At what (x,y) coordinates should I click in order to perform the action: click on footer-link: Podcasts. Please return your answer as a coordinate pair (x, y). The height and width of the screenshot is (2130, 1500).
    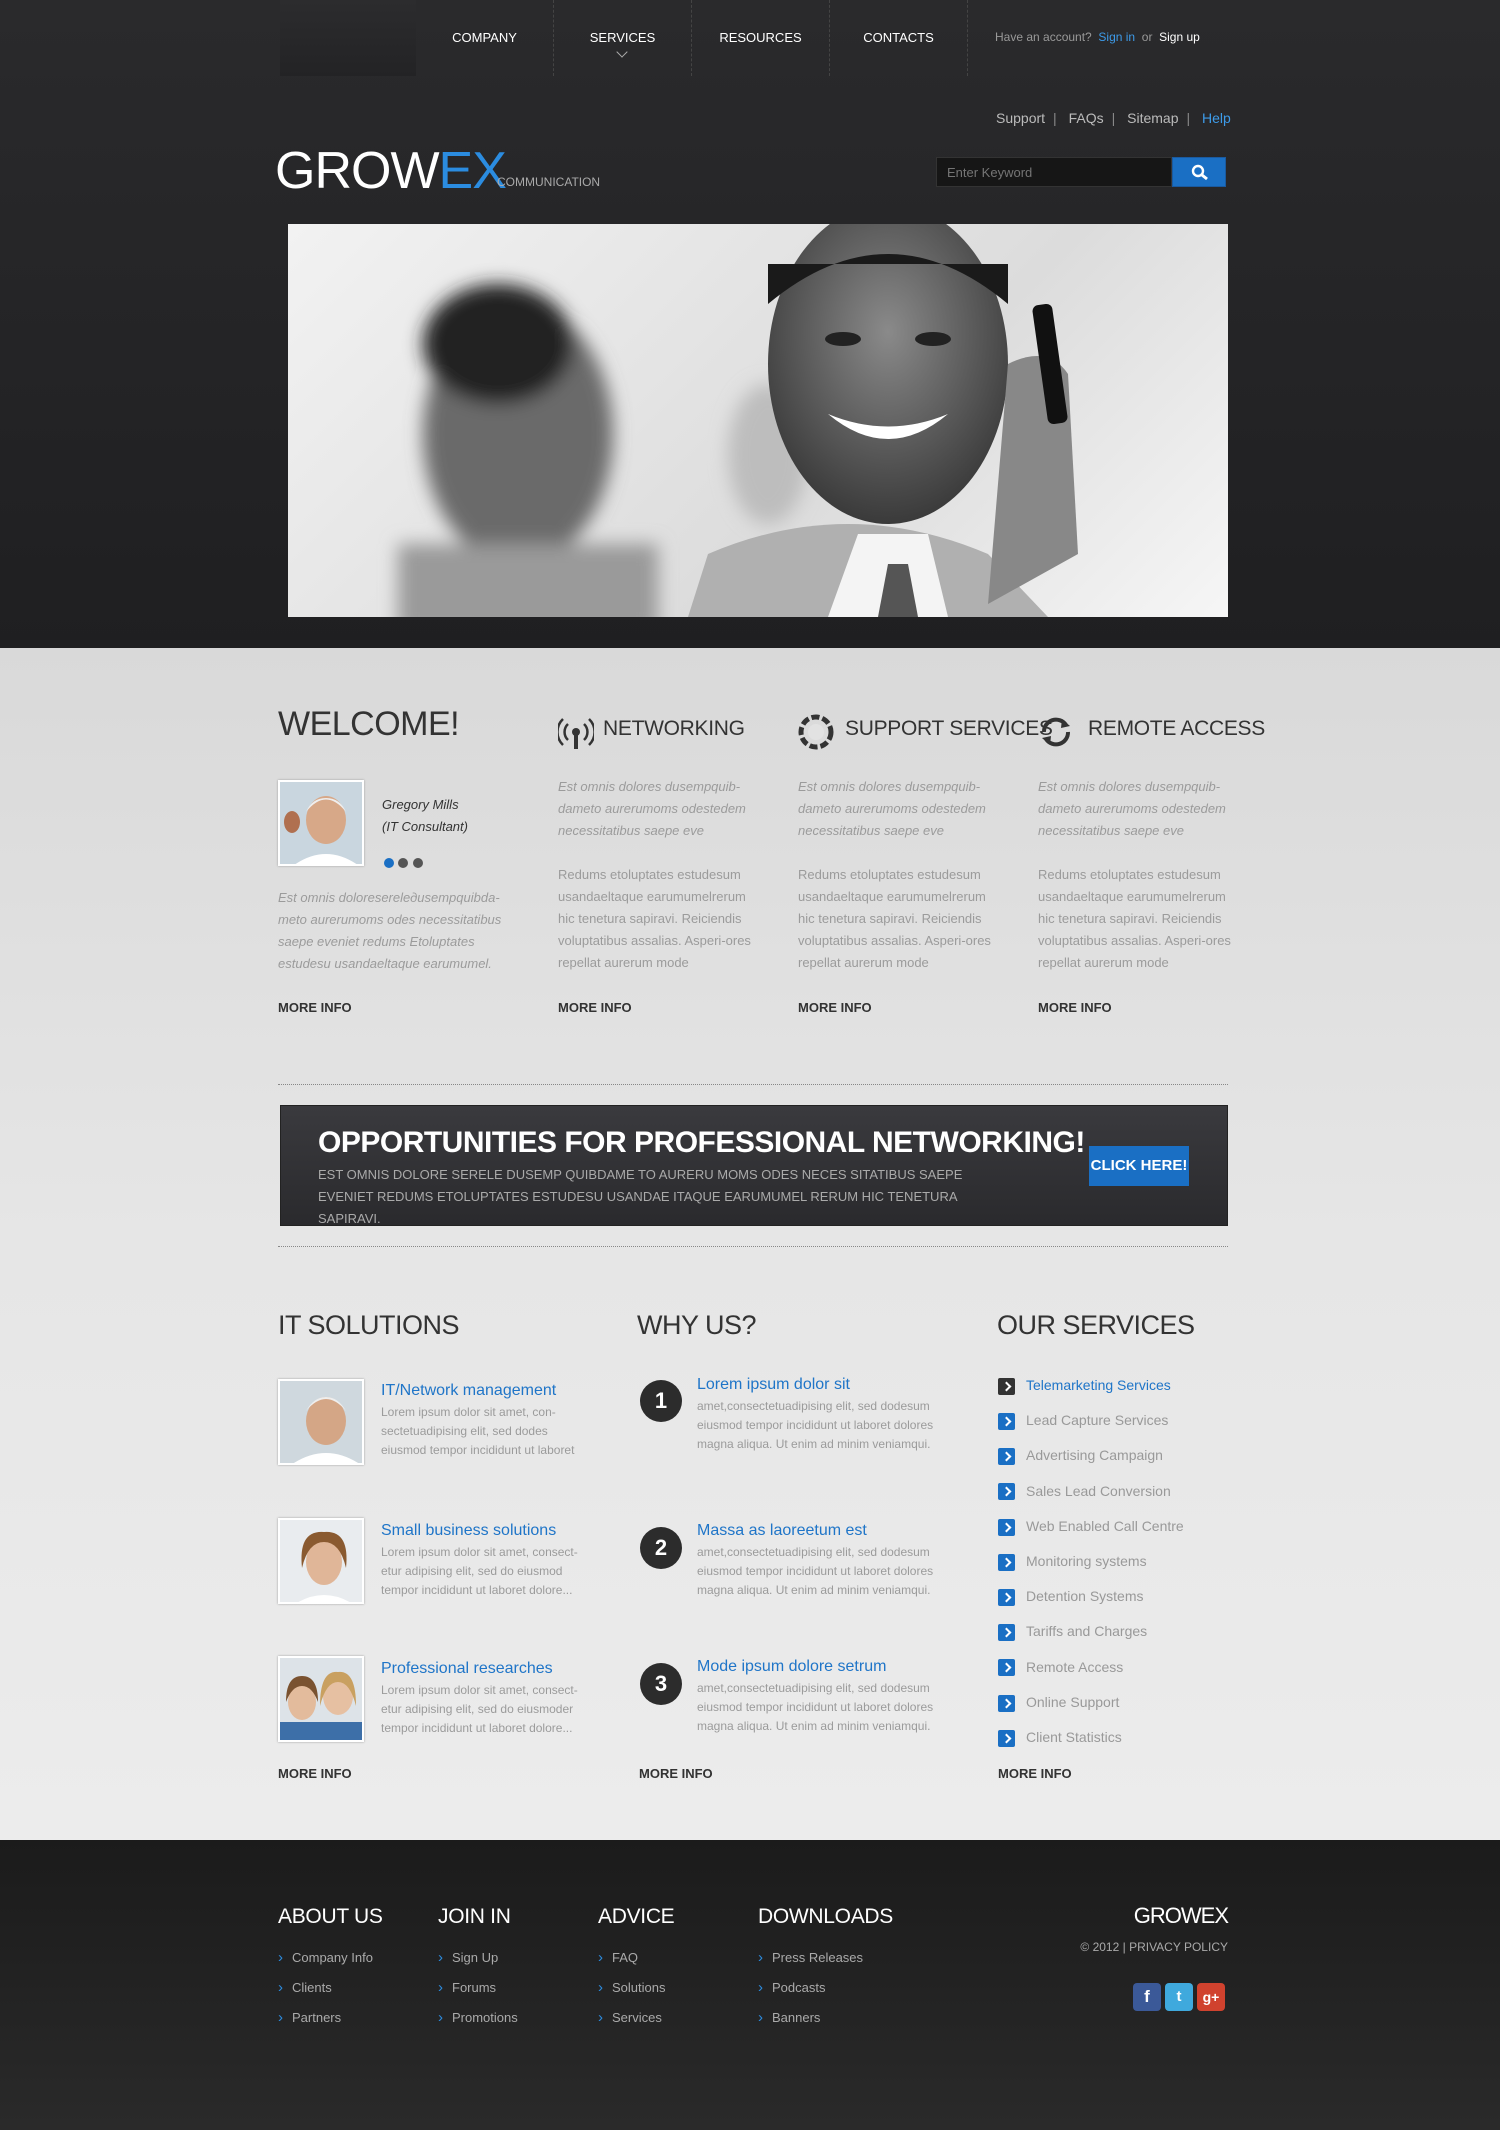
    Looking at the image, I should click on (791, 1987).